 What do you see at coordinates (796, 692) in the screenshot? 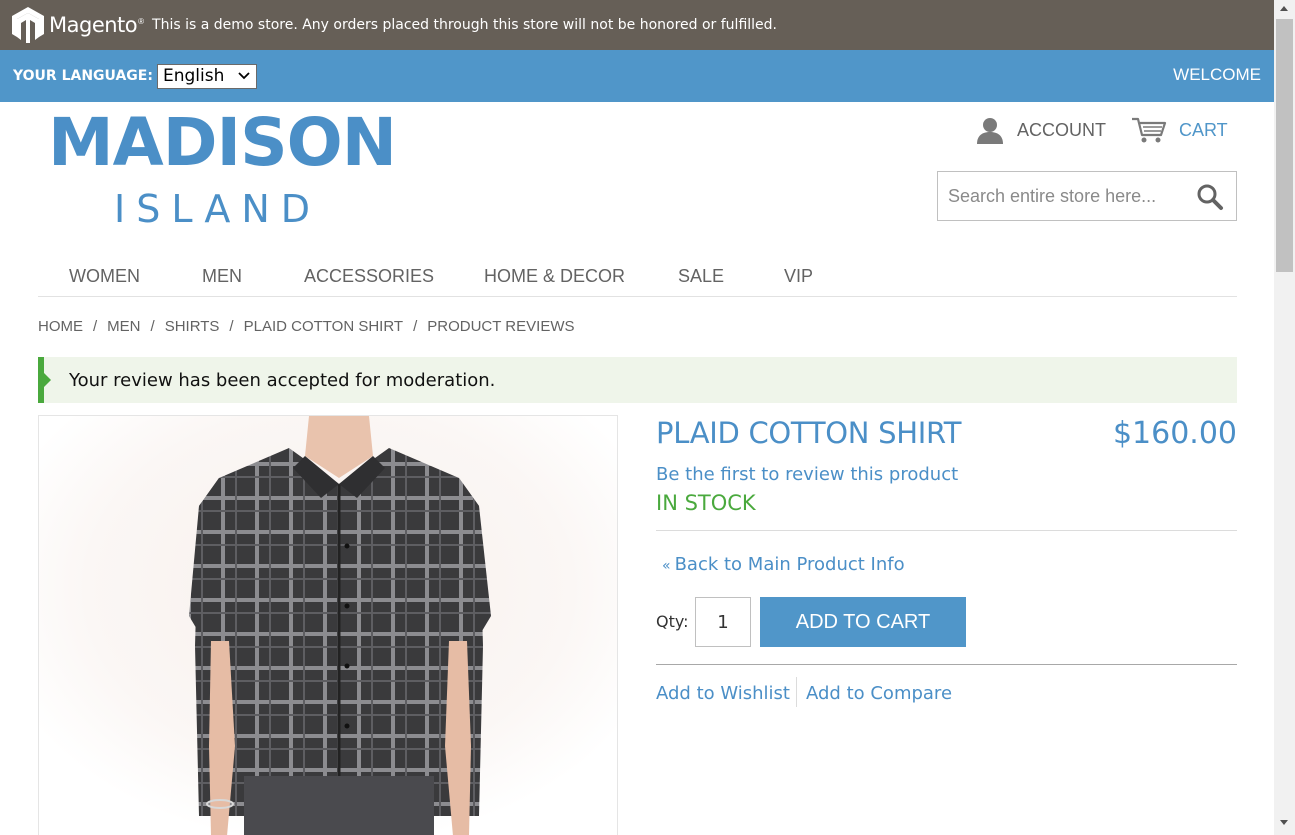
I see `link-separator` at bounding box center [796, 692].